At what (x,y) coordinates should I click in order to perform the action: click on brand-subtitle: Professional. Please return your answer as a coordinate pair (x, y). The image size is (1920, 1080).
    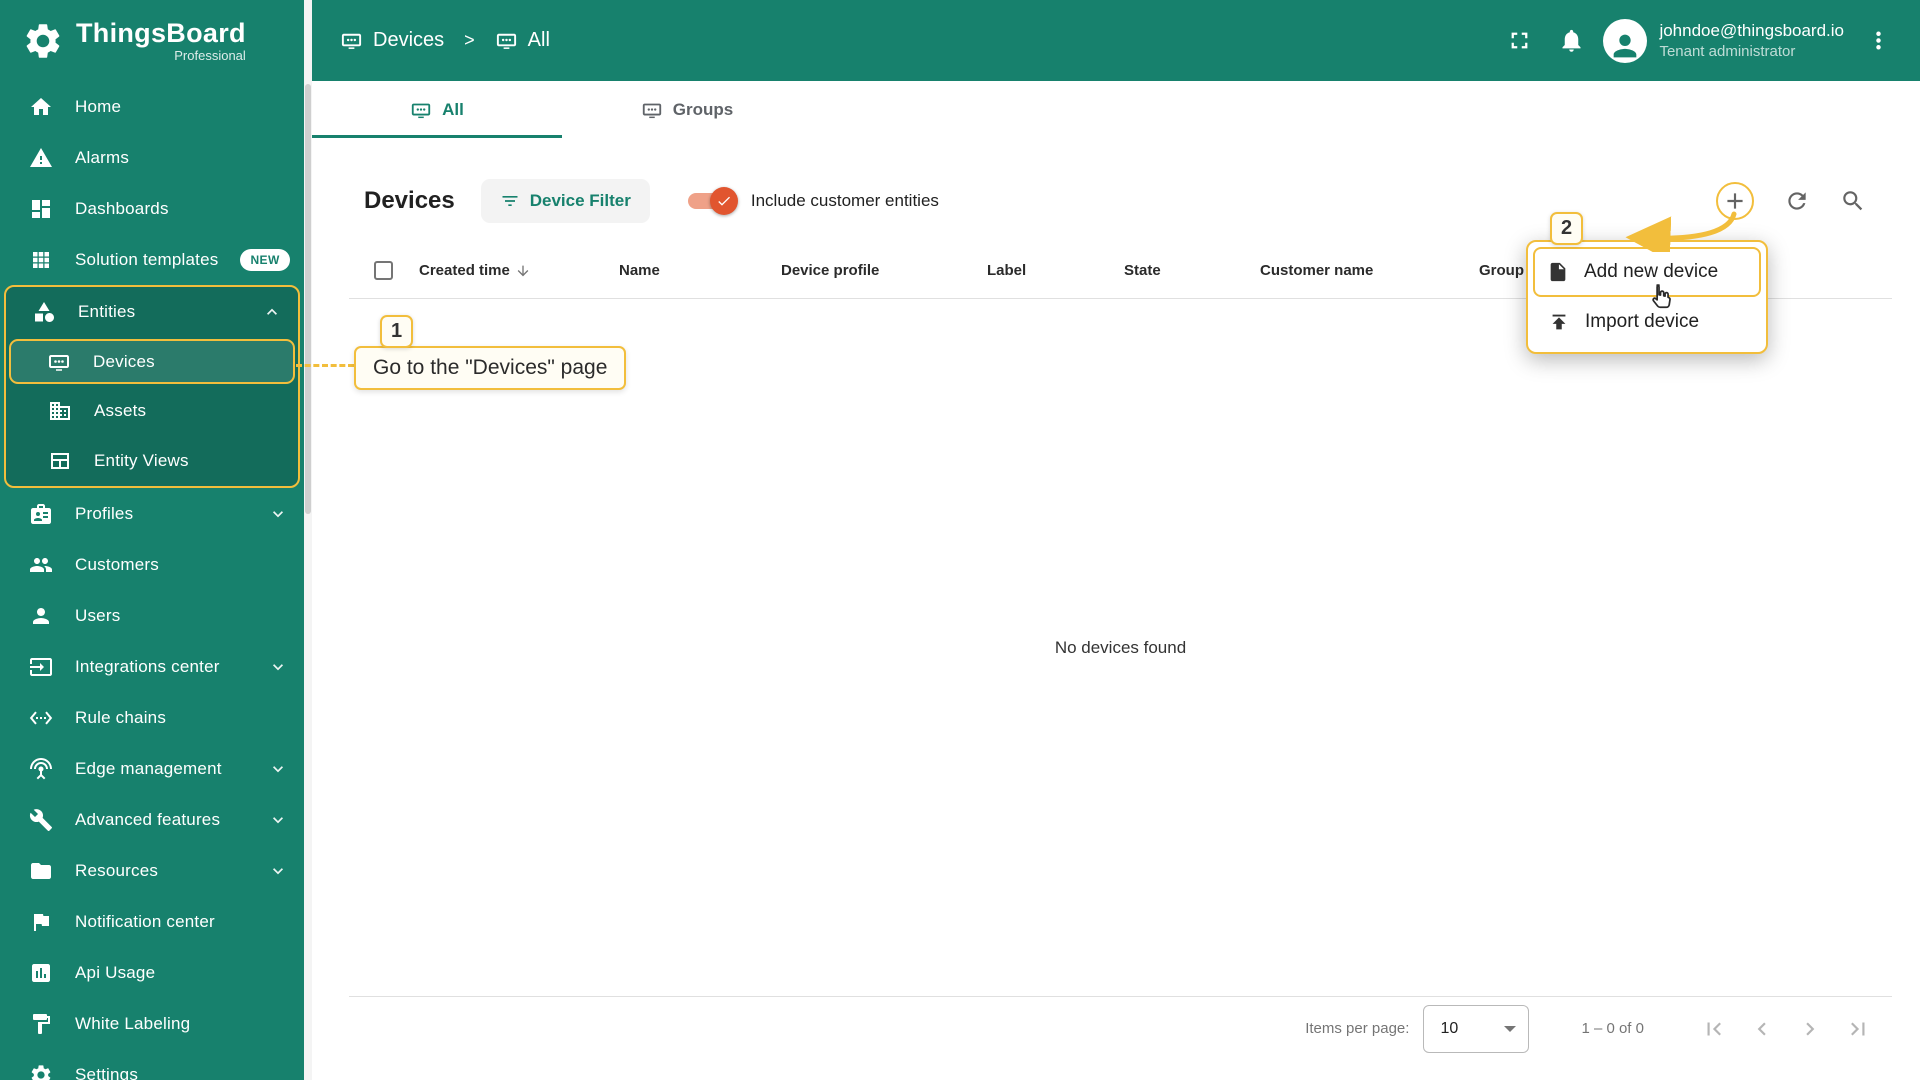
    Looking at the image, I should click on (210, 55).